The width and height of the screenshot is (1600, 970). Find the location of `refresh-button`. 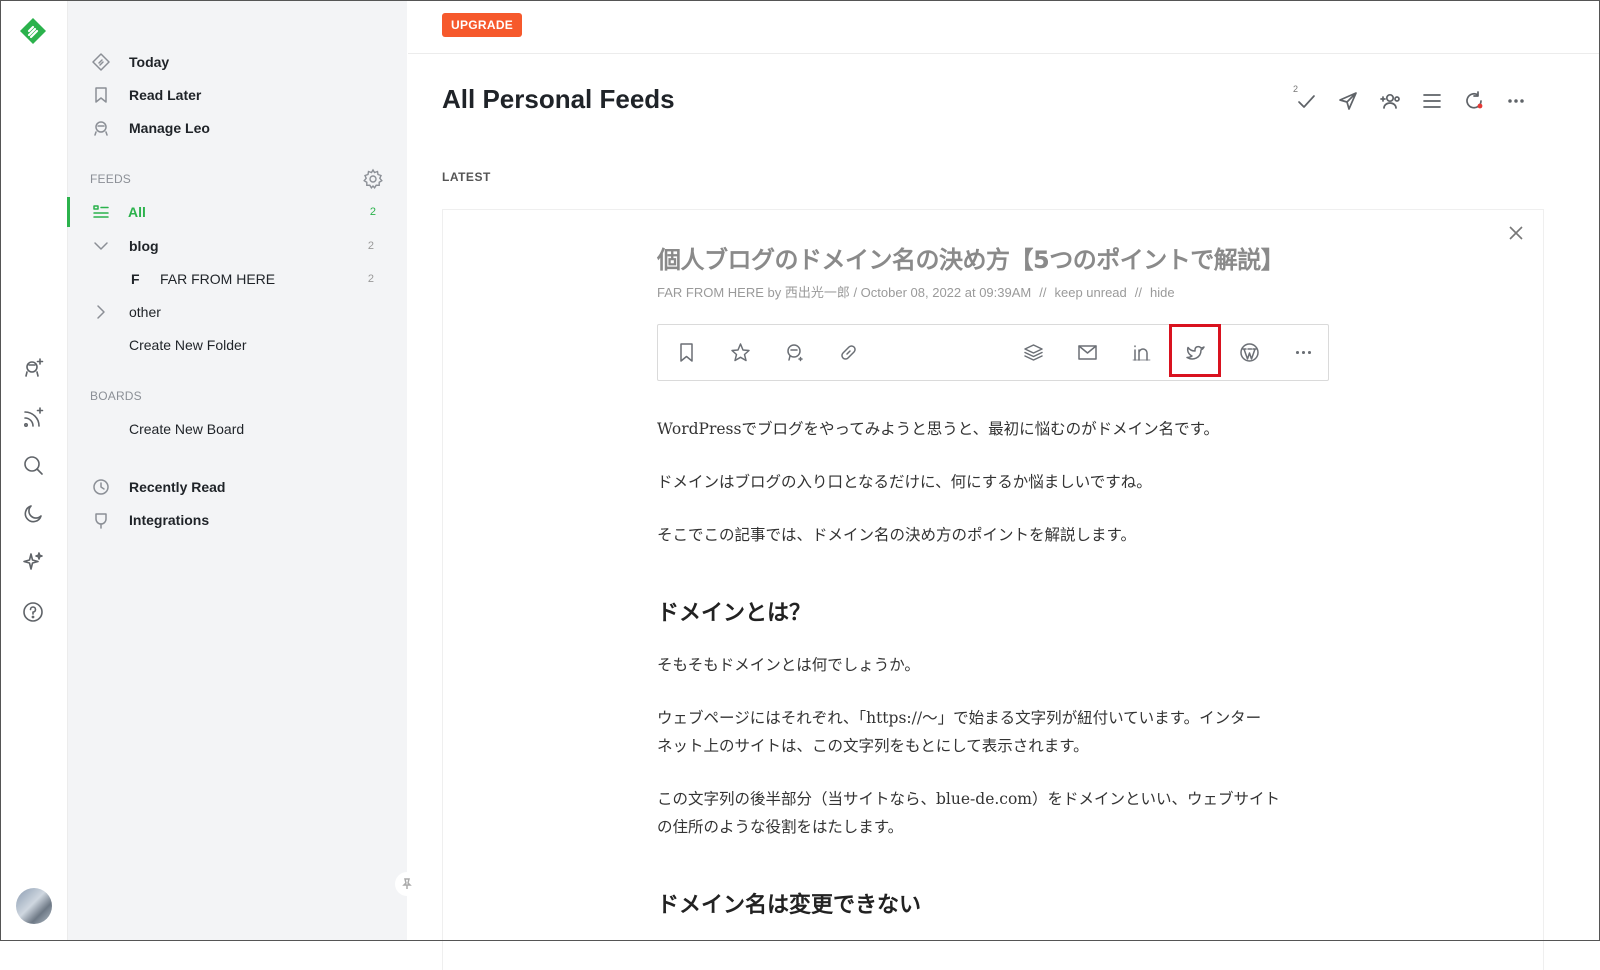

refresh-button is located at coordinates (1474, 101).